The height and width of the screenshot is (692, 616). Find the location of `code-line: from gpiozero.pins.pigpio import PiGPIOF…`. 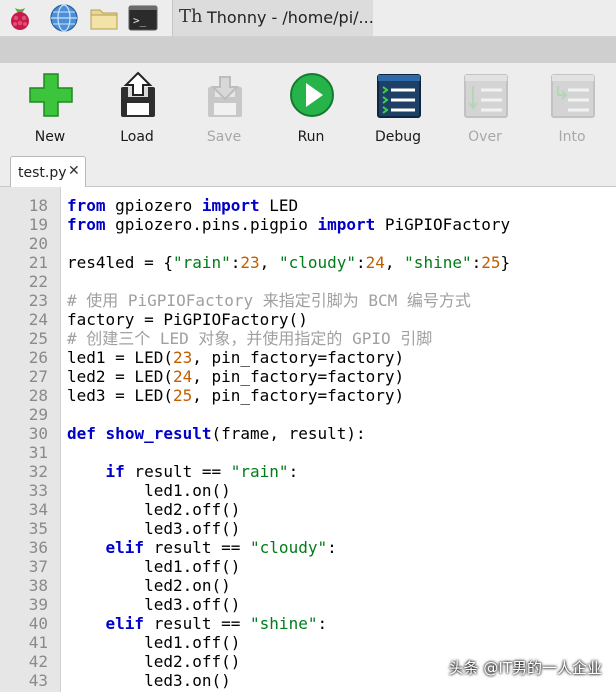

code-line: from gpiozero.pins.pigpio import PiGPIOF… is located at coordinates (288, 224).